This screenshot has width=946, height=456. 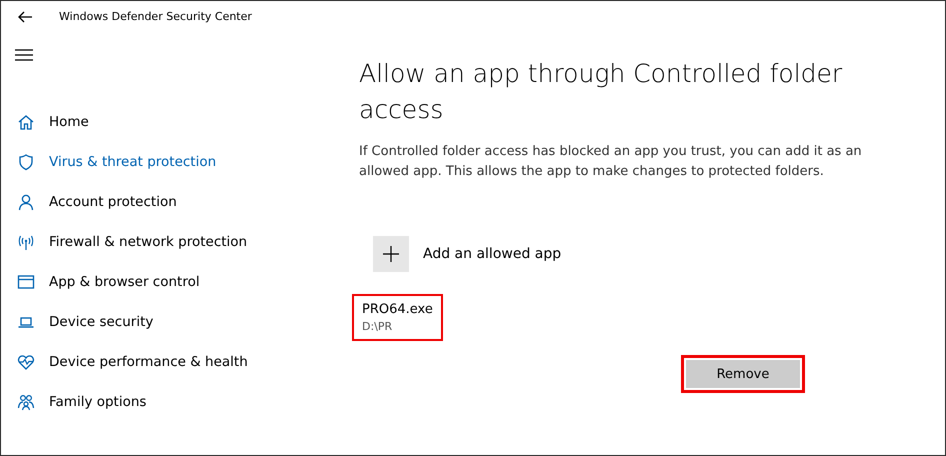 What do you see at coordinates (171, 202) in the screenshot?
I see `sidebar-item: Account protection` at bounding box center [171, 202].